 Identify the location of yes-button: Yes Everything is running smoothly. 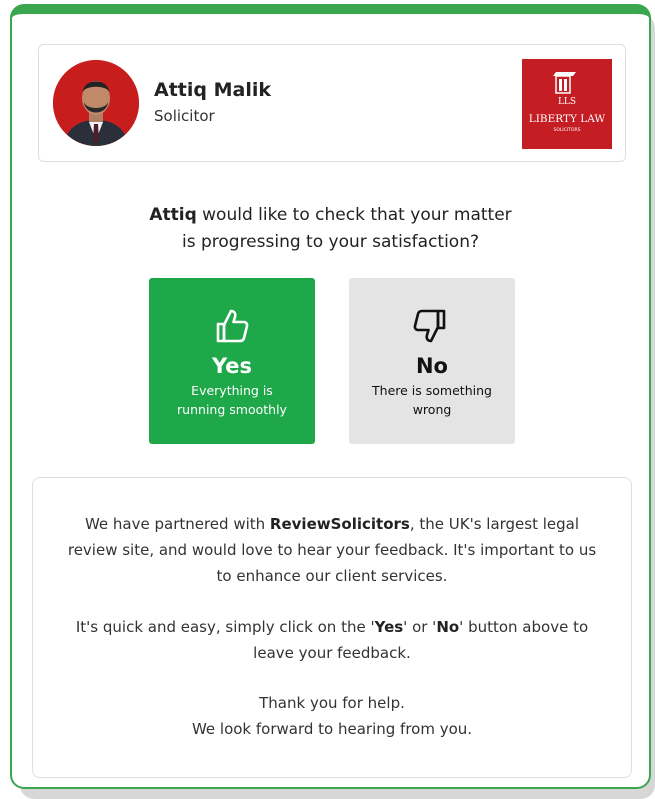
(232, 361).